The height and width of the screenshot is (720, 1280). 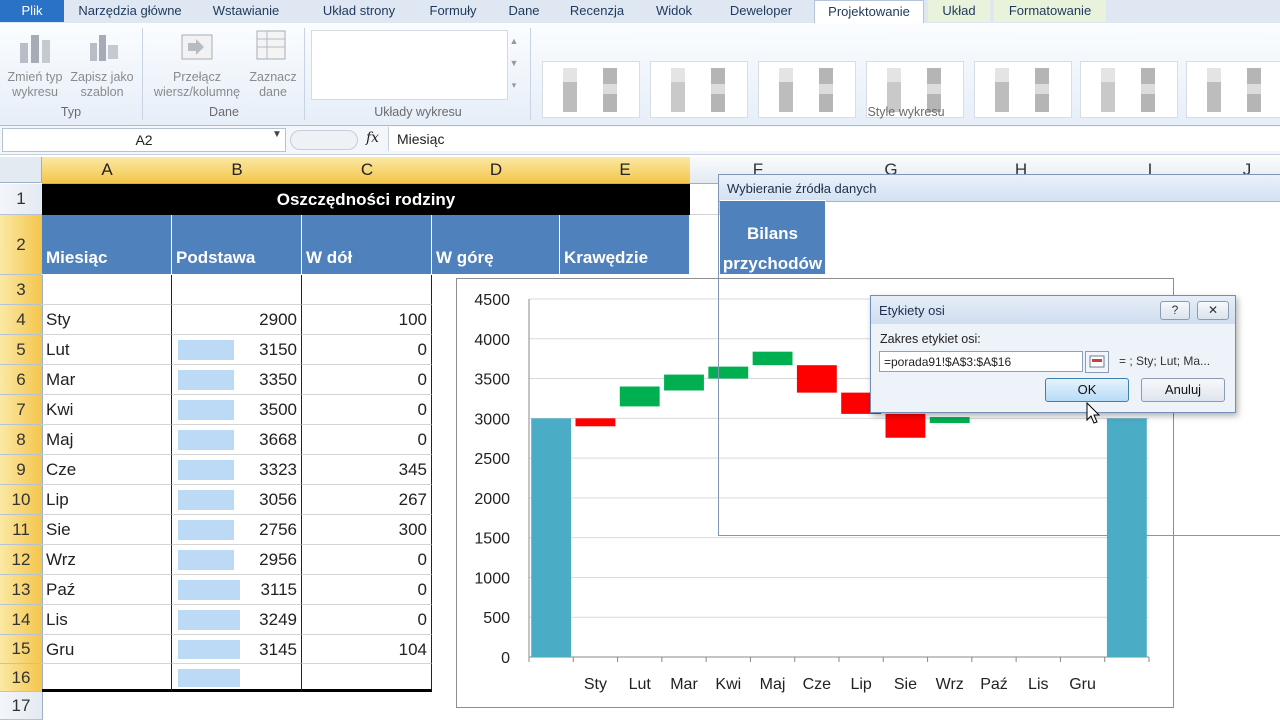 What do you see at coordinates (32, 11) in the screenshot?
I see `tab-file: Plik` at bounding box center [32, 11].